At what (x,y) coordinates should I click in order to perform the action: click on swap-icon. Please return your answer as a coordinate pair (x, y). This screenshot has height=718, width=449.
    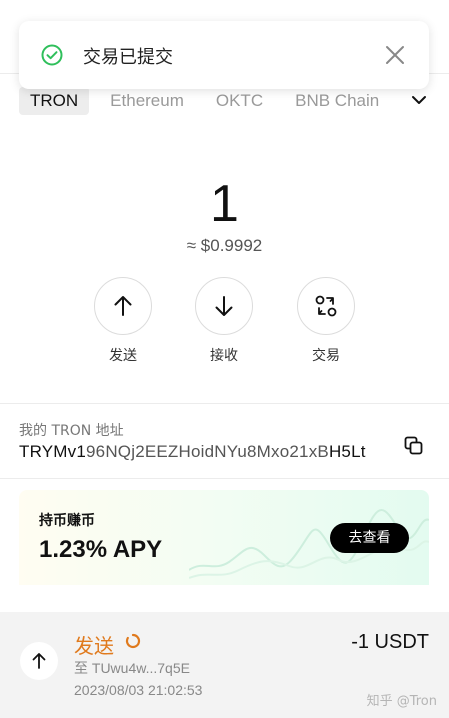
    Looking at the image, I should click on (326, 306).